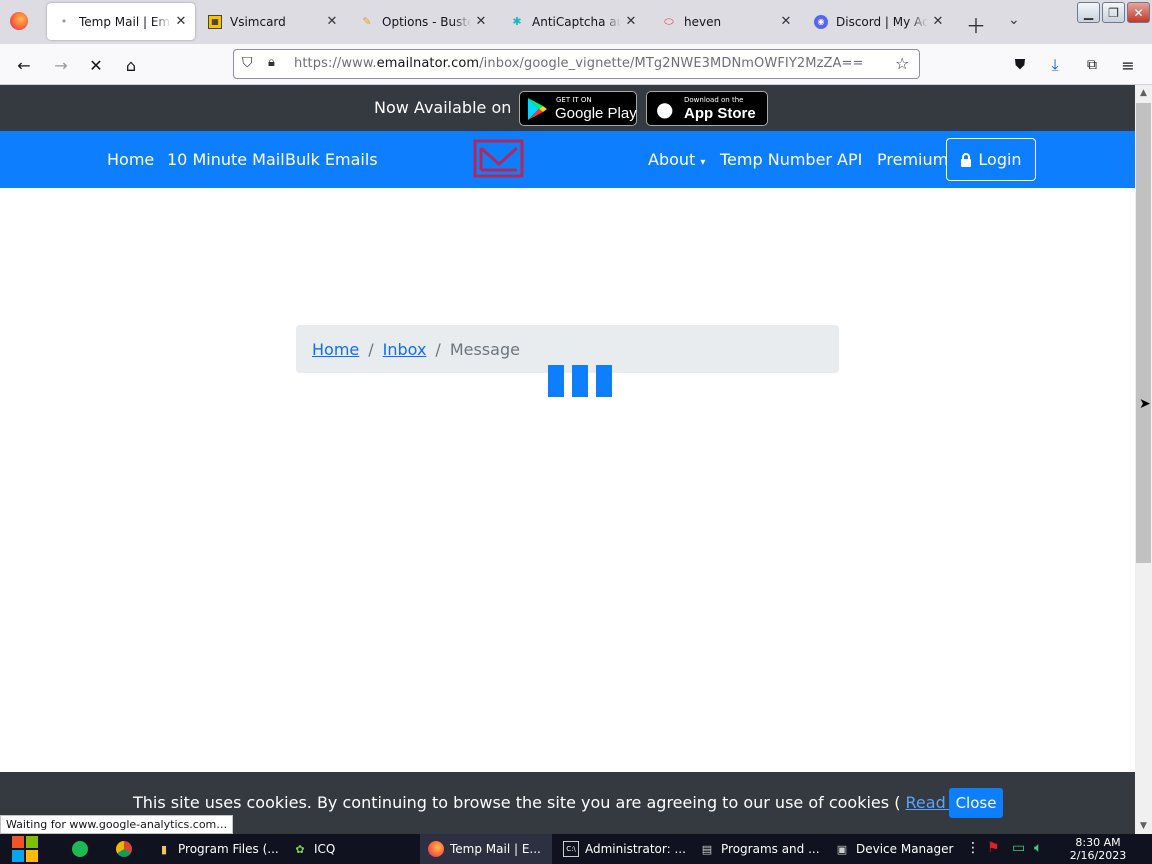 The image size is (1152, 864). Describe the element at coordinates (96, 65) in the screenshot. I see `stop-loading-icon: ✕` at that location.